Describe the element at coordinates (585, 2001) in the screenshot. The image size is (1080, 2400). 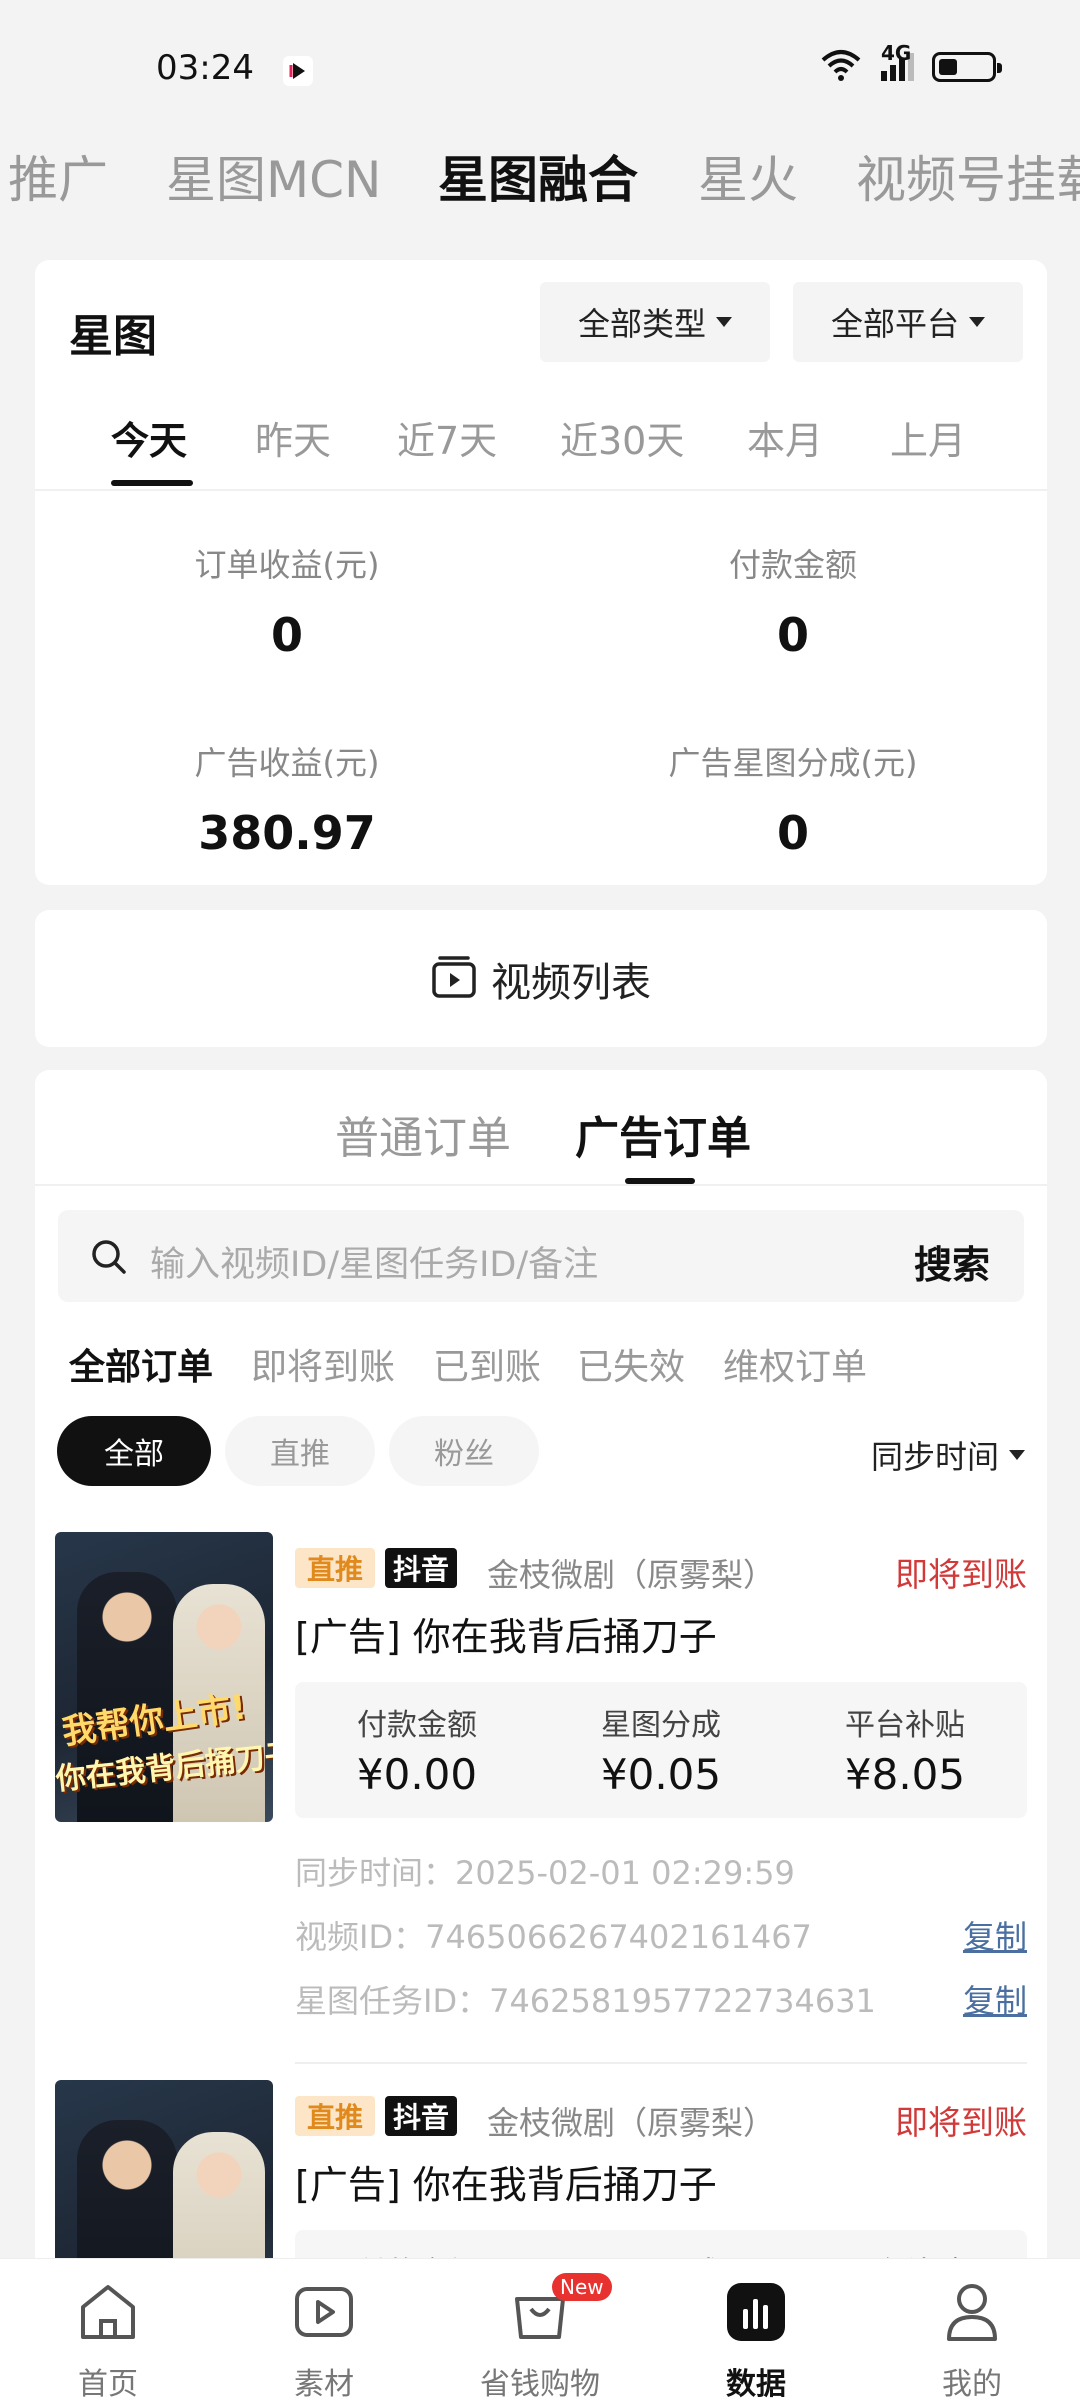
I see `task-id: 星图任务ID：7462581957722734631` at that location.